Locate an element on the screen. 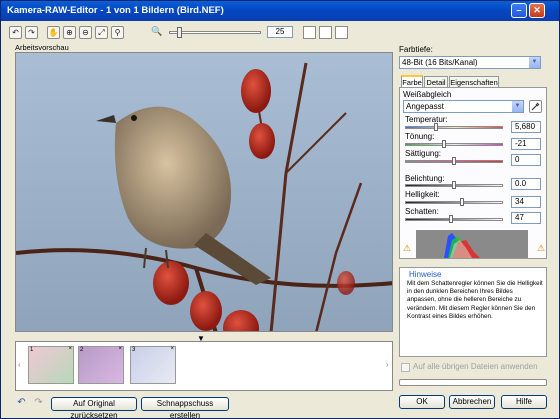 Image resolution: width=560 pixels, height=419 pixels. brightness-label: Helligkeit: is located at coordinates (422, 194).